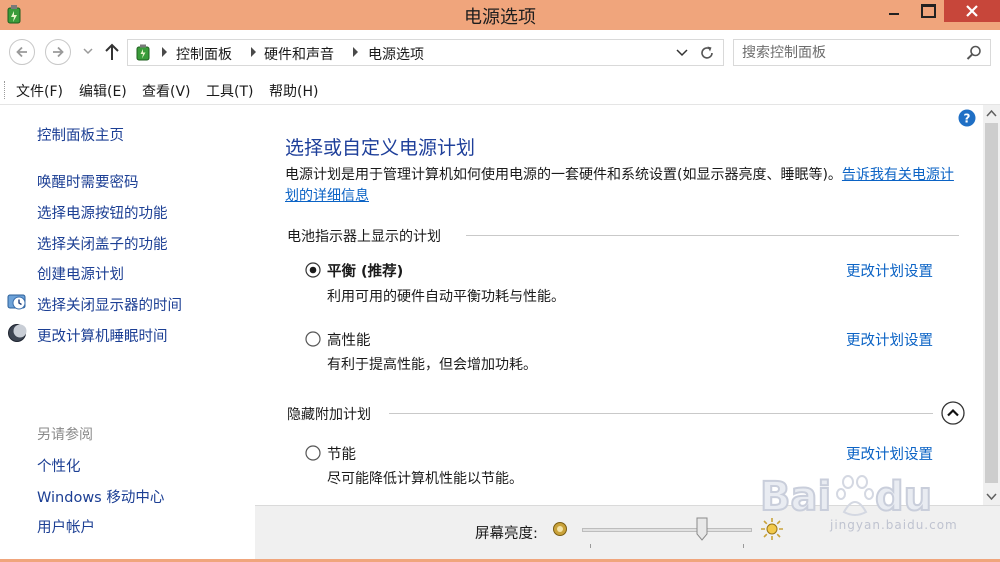 This screenshot has width=1000, height=562. I want to click on forward-button, so click(58, 52).